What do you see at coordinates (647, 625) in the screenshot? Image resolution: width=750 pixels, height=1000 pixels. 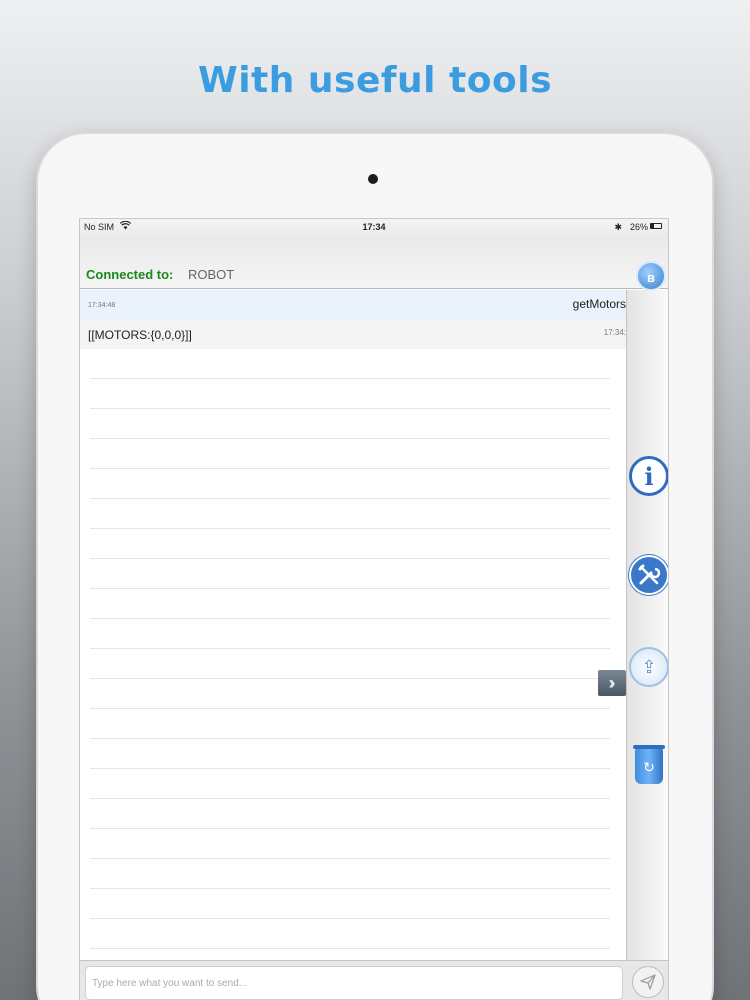 I see `tools-sidebar: i ⇪ ↻` at bounding box center [647, 625].